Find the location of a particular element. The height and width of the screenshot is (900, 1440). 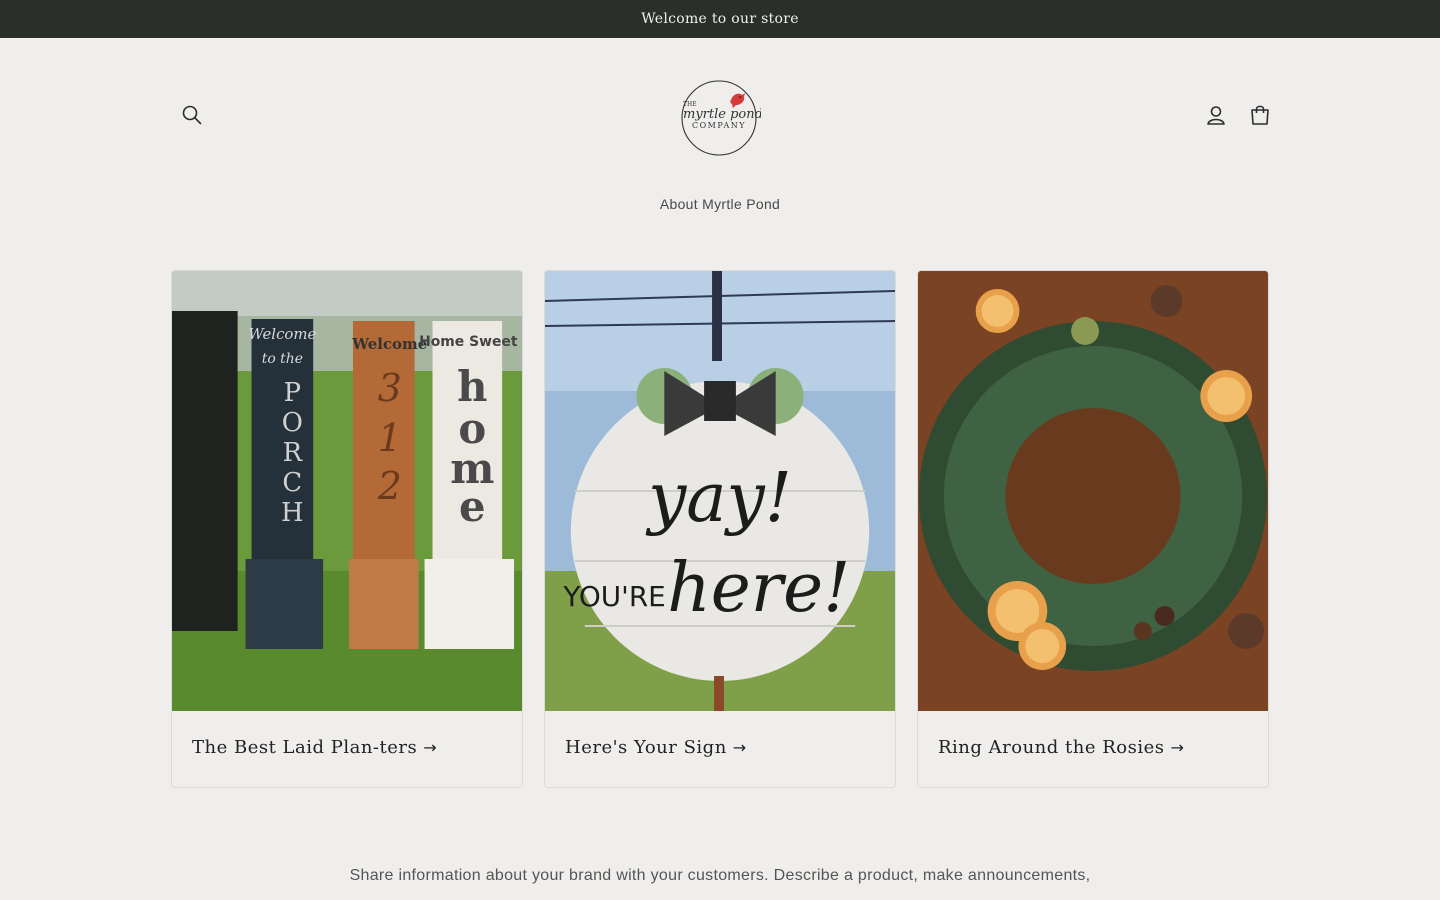

porch-letter-o: O is located at coordinates (292, 423).